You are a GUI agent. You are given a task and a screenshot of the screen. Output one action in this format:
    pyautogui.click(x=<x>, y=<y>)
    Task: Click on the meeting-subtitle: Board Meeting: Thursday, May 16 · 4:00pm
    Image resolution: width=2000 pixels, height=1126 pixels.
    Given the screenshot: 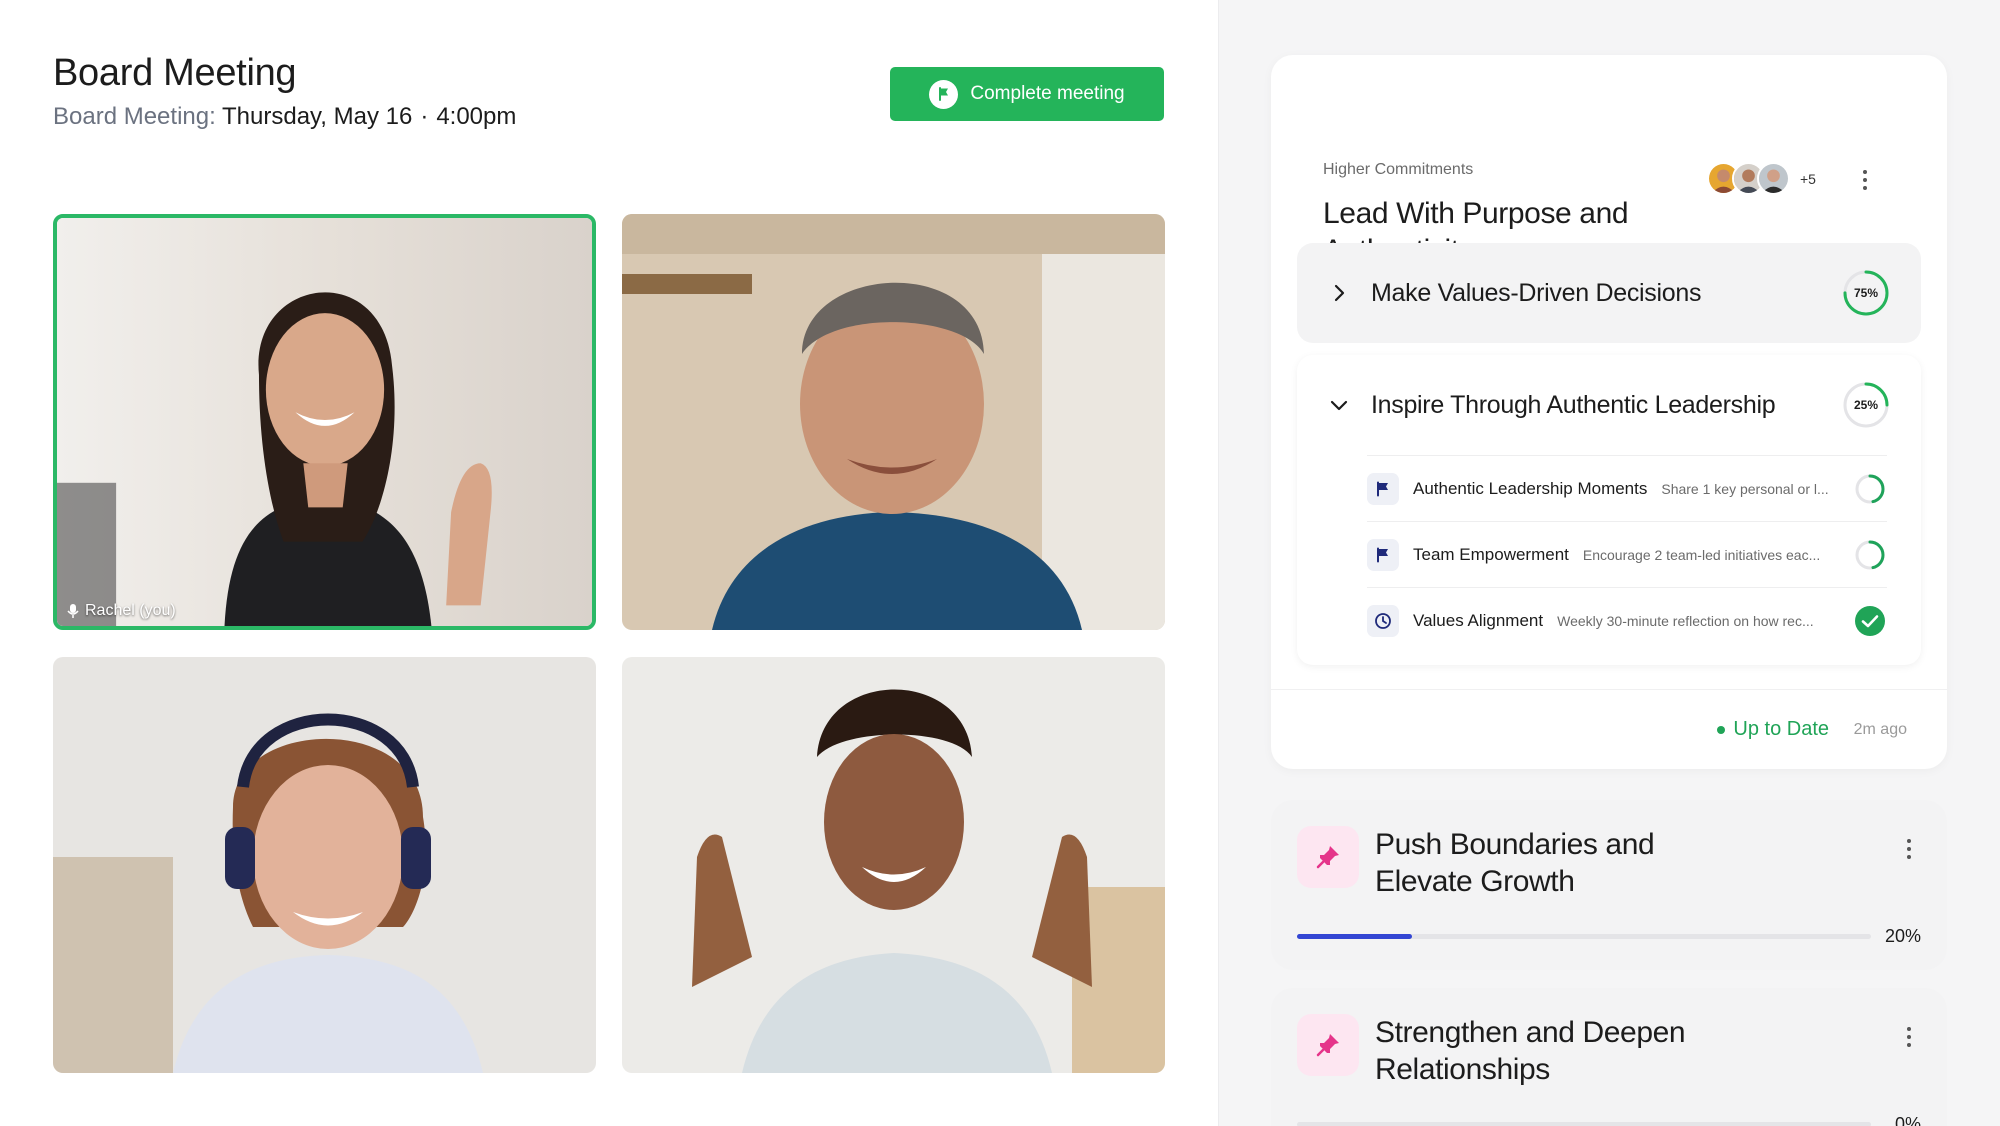 What is the action you would take?
    pyautogui.click(x=284, y=117)
    